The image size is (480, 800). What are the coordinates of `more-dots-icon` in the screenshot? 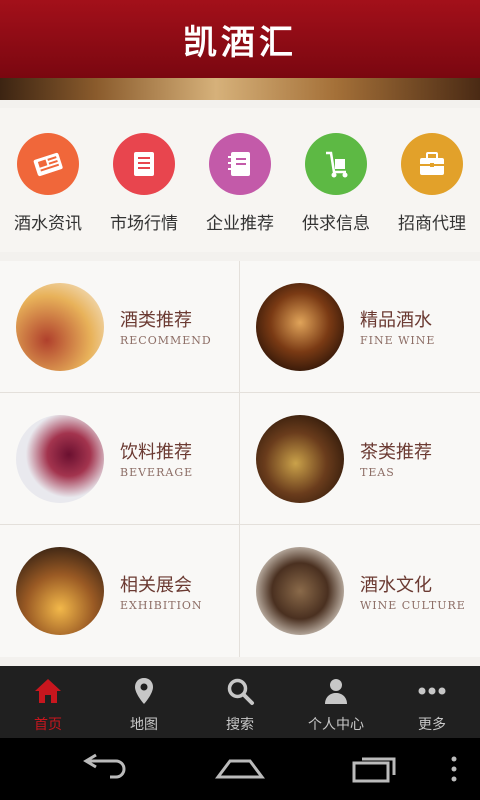 It's located at (432, 693).